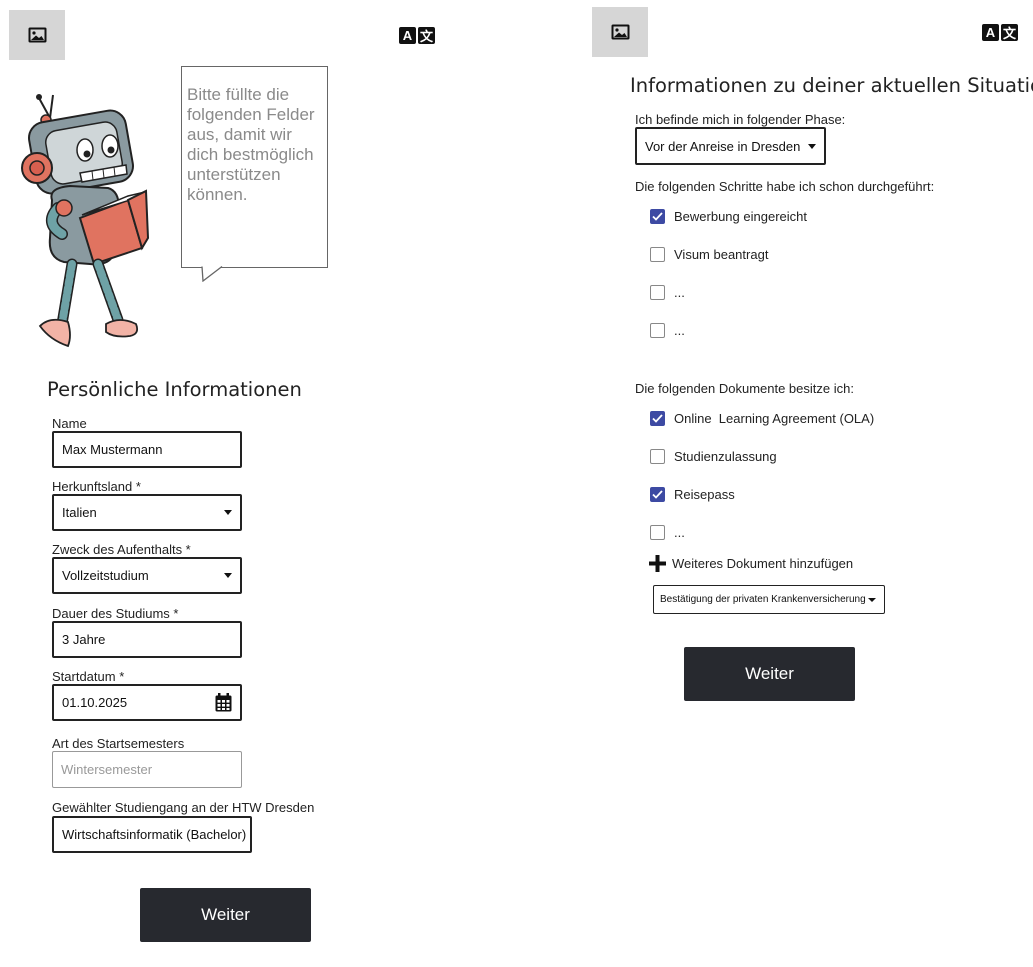  Describe the element at coordinates (147, 702) in the screenshot. I see `start-date-input: 01.10.2025` at that location.